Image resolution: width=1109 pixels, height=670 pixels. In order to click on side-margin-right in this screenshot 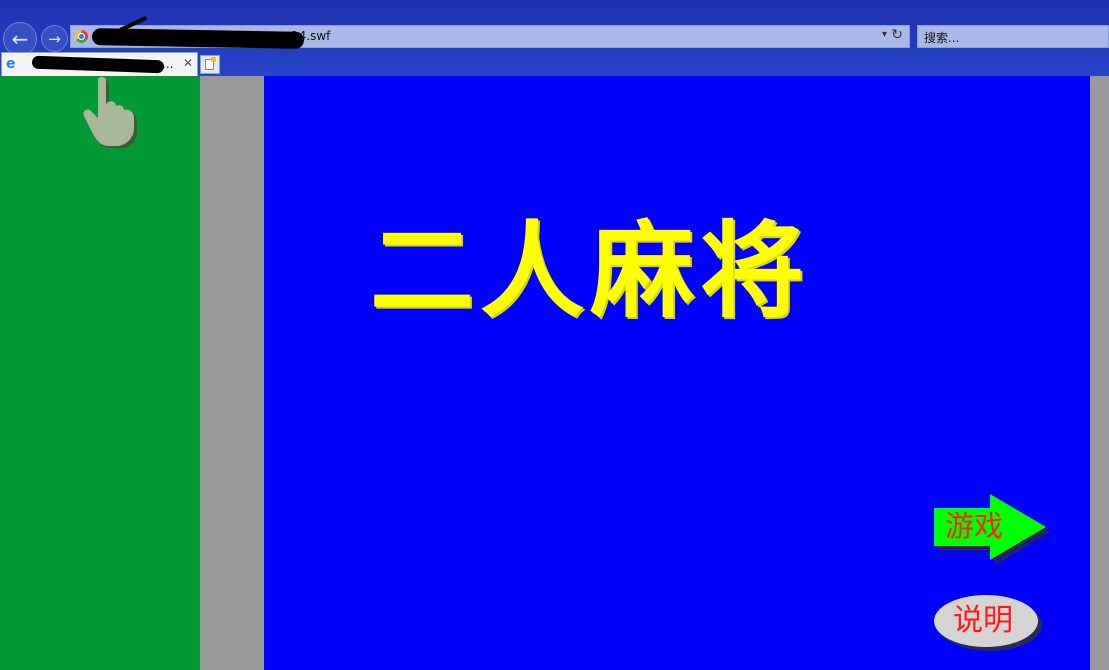, I will do `click(1099, 373)`.